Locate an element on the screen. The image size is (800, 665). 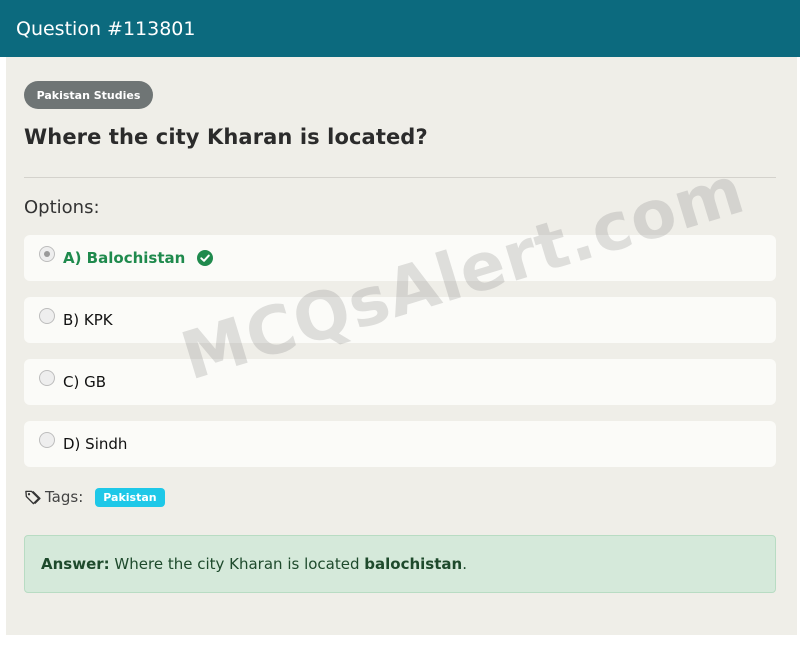
bottom-strip is located at coordinates (400, 650).